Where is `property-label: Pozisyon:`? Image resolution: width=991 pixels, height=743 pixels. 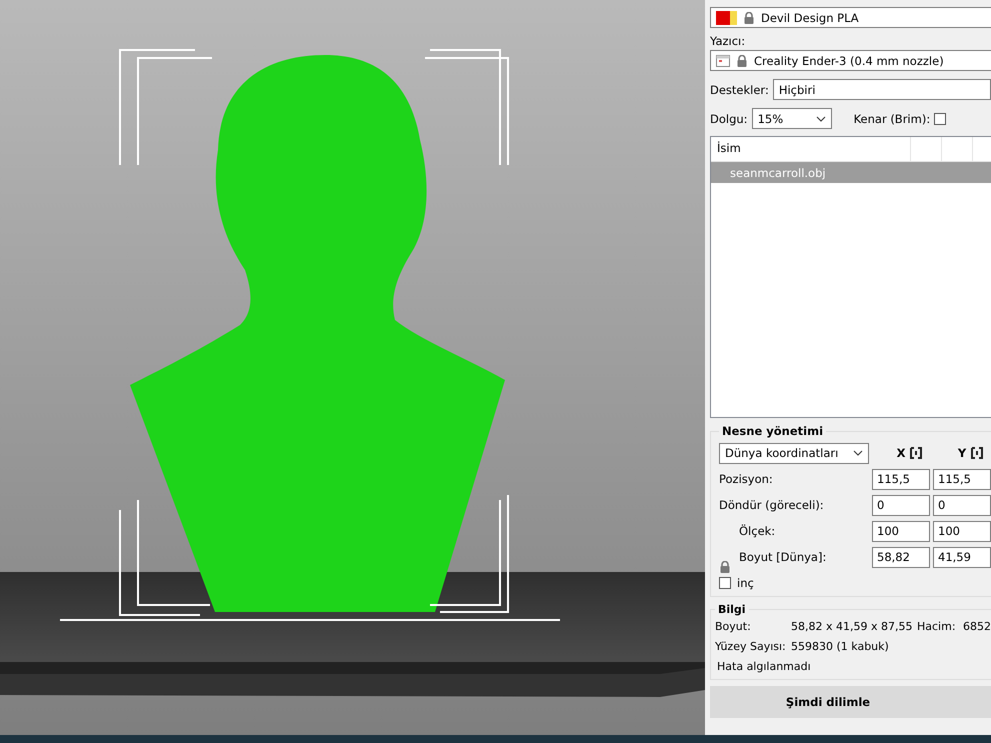 property-label: Pozisyon: is located at coordinates (746, 479).